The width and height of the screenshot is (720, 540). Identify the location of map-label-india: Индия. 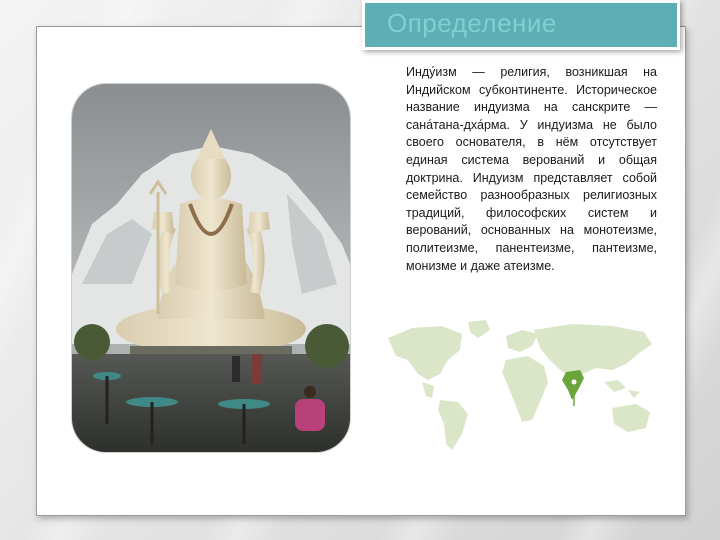
(572, 414).